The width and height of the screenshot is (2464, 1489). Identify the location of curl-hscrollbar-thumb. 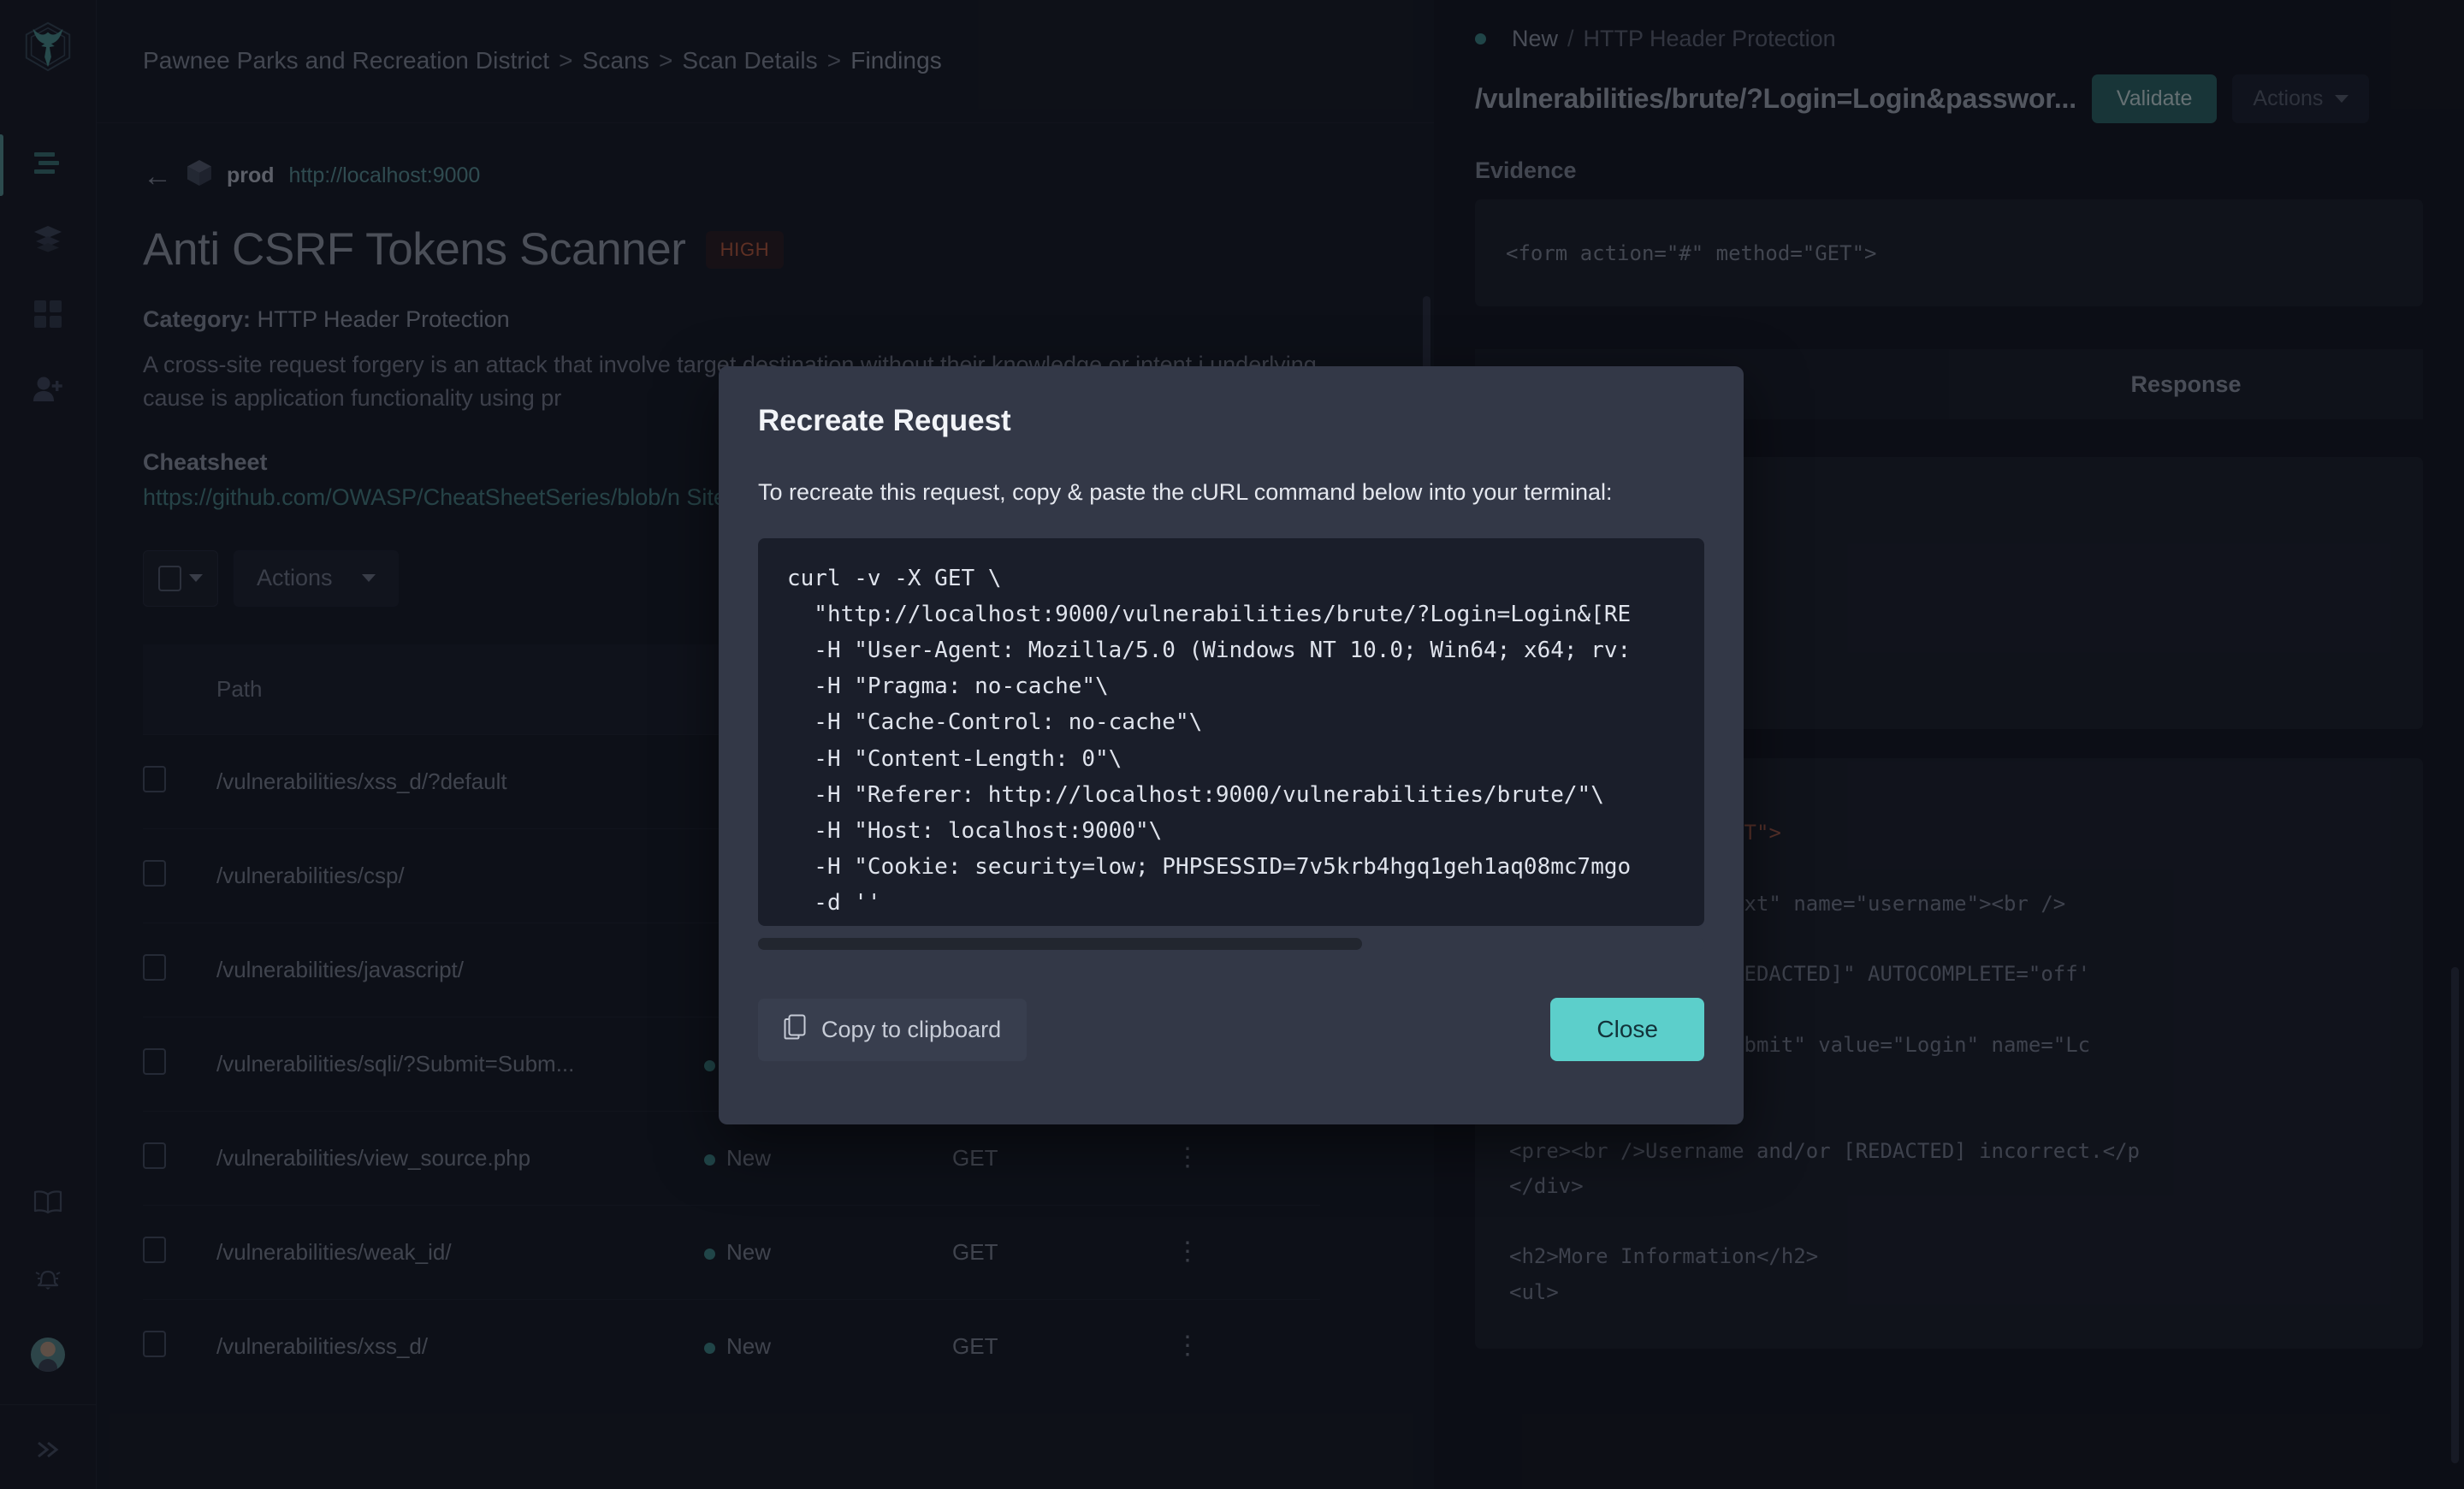
(1060, 944).